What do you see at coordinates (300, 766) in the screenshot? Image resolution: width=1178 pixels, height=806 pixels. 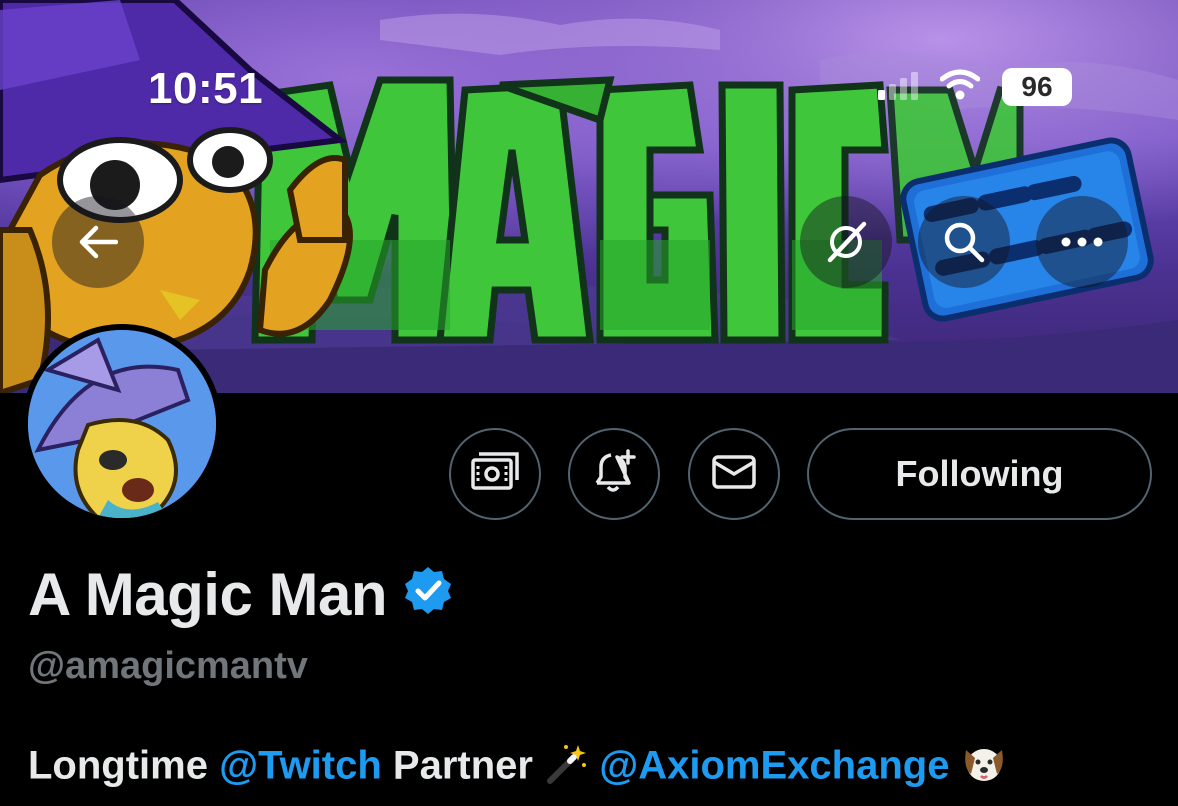 I see `mention-link-twitch: @Twitch` at bounding box center [300, 766].